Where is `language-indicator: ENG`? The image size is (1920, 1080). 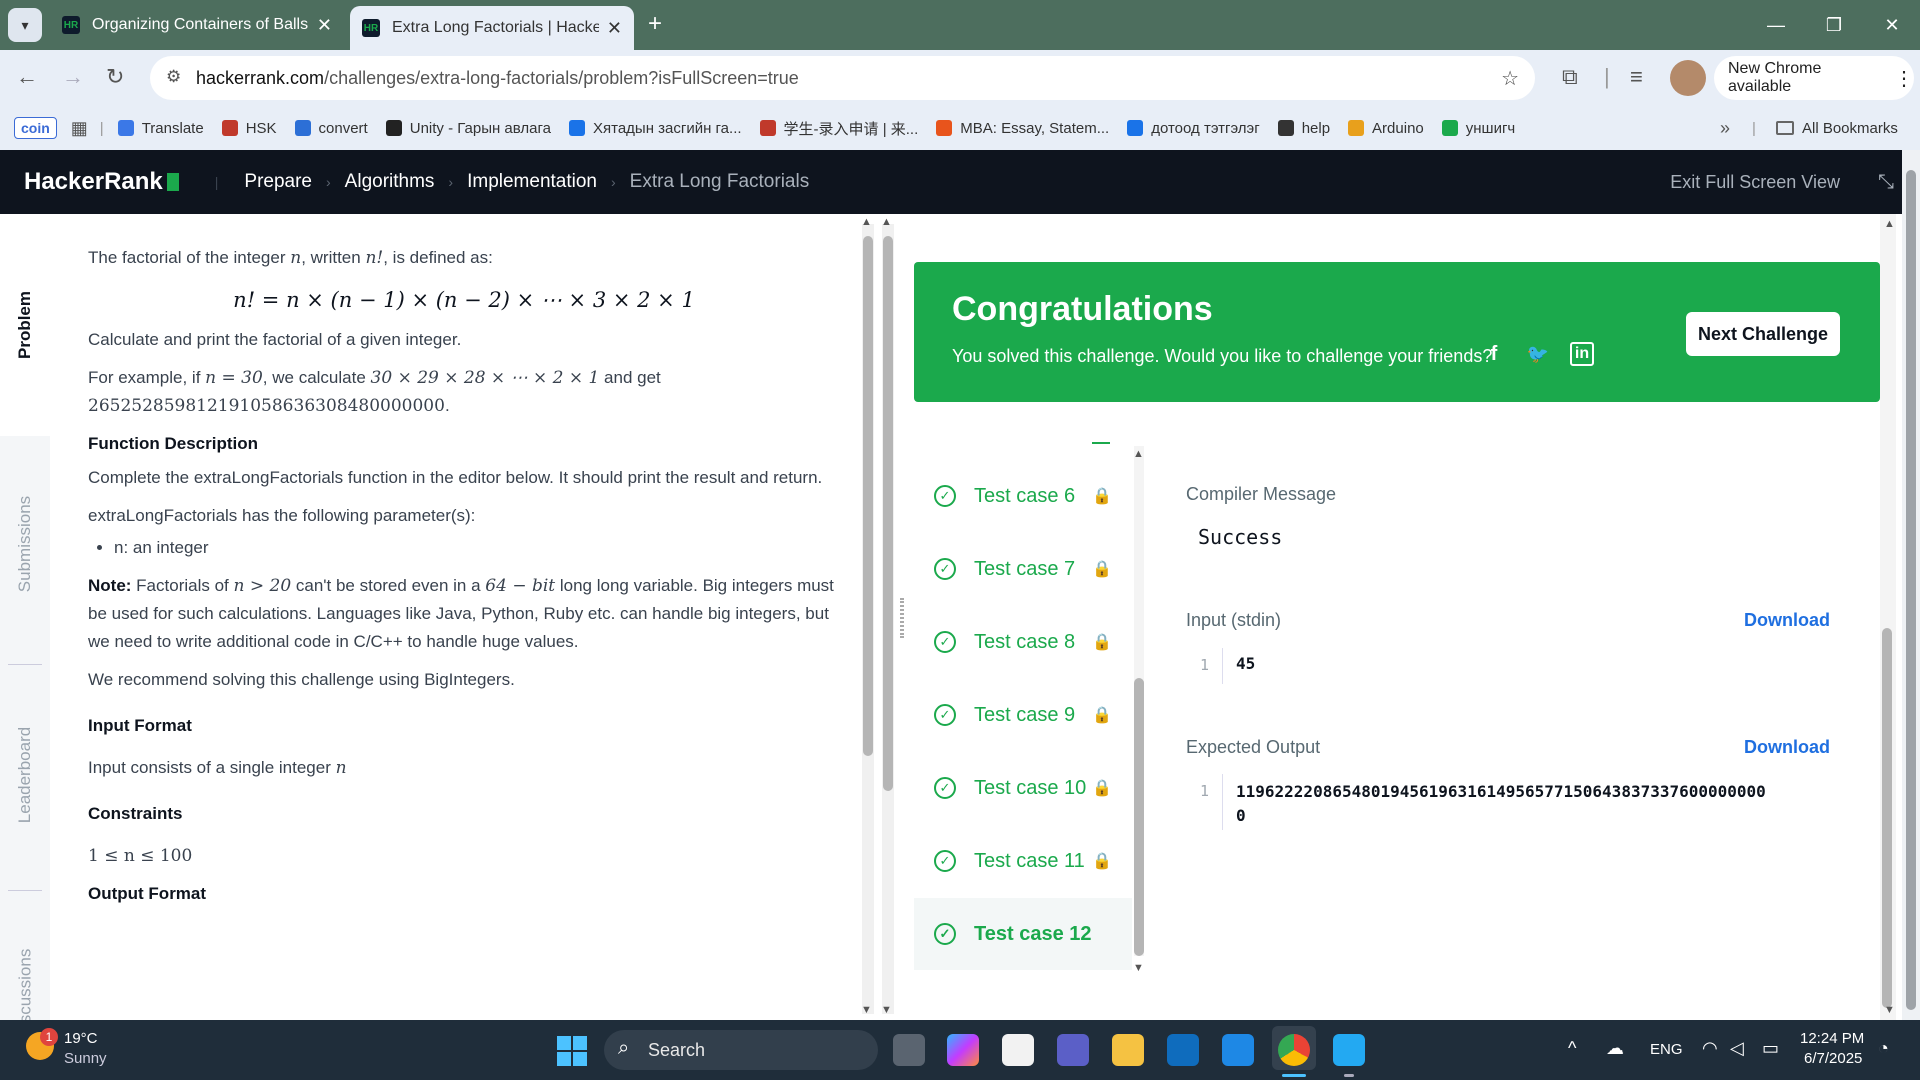
language-indicator: ENG is located at coordinates (1666, 1049).